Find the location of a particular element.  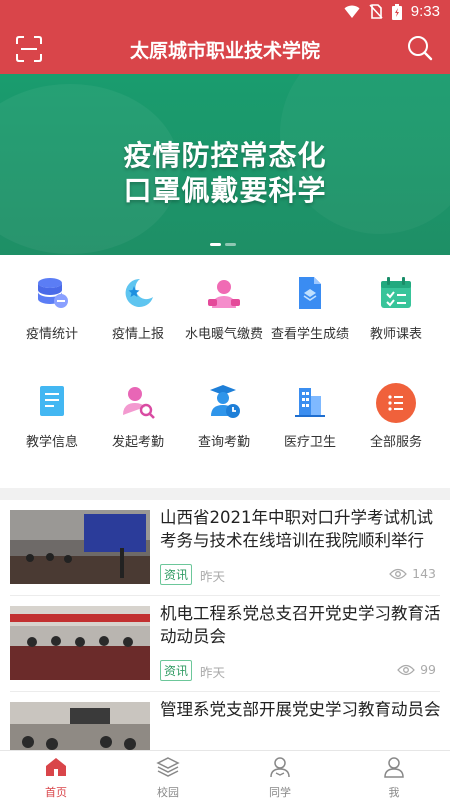

section-divider is located at coordinates (225, 494).